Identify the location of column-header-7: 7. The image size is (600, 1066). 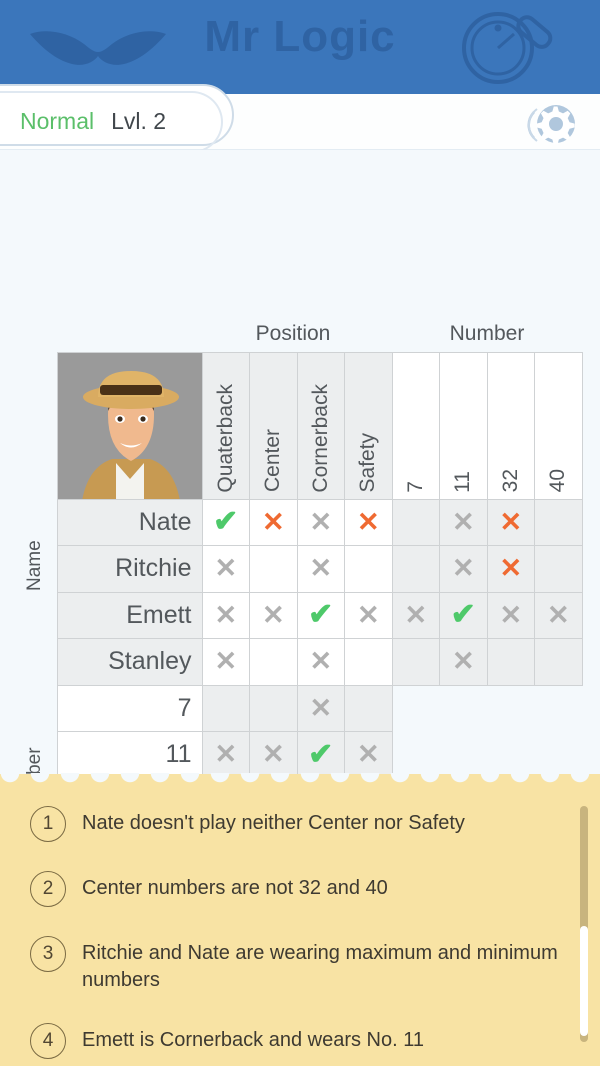
(415, 425).